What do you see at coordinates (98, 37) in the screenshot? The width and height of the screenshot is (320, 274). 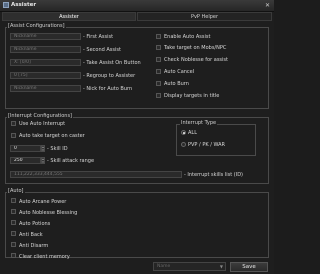 I see `first-assist-label: - First Assist` at bounding box center [98, 37].